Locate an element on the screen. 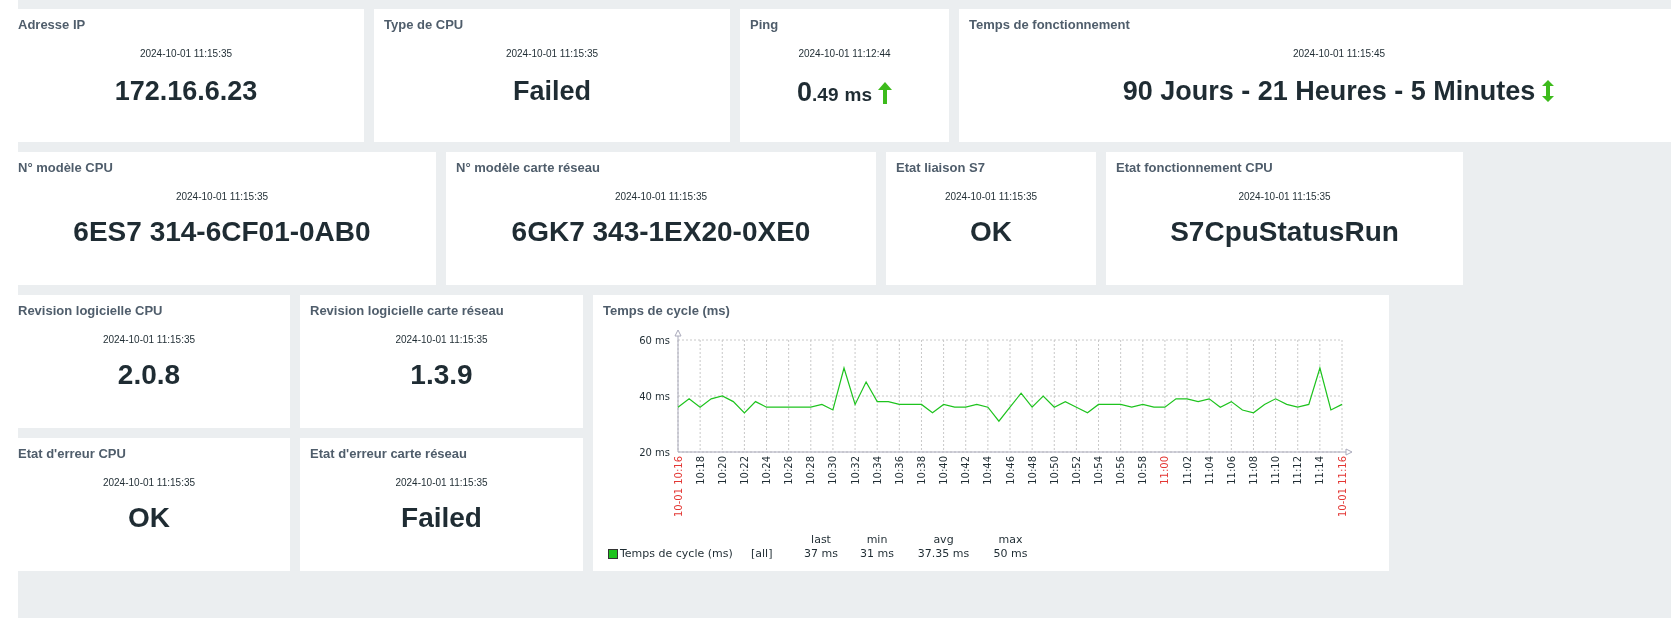  value-text: 6GK7 343-1EX20-0XE0 is located at coordinates (661, 232).